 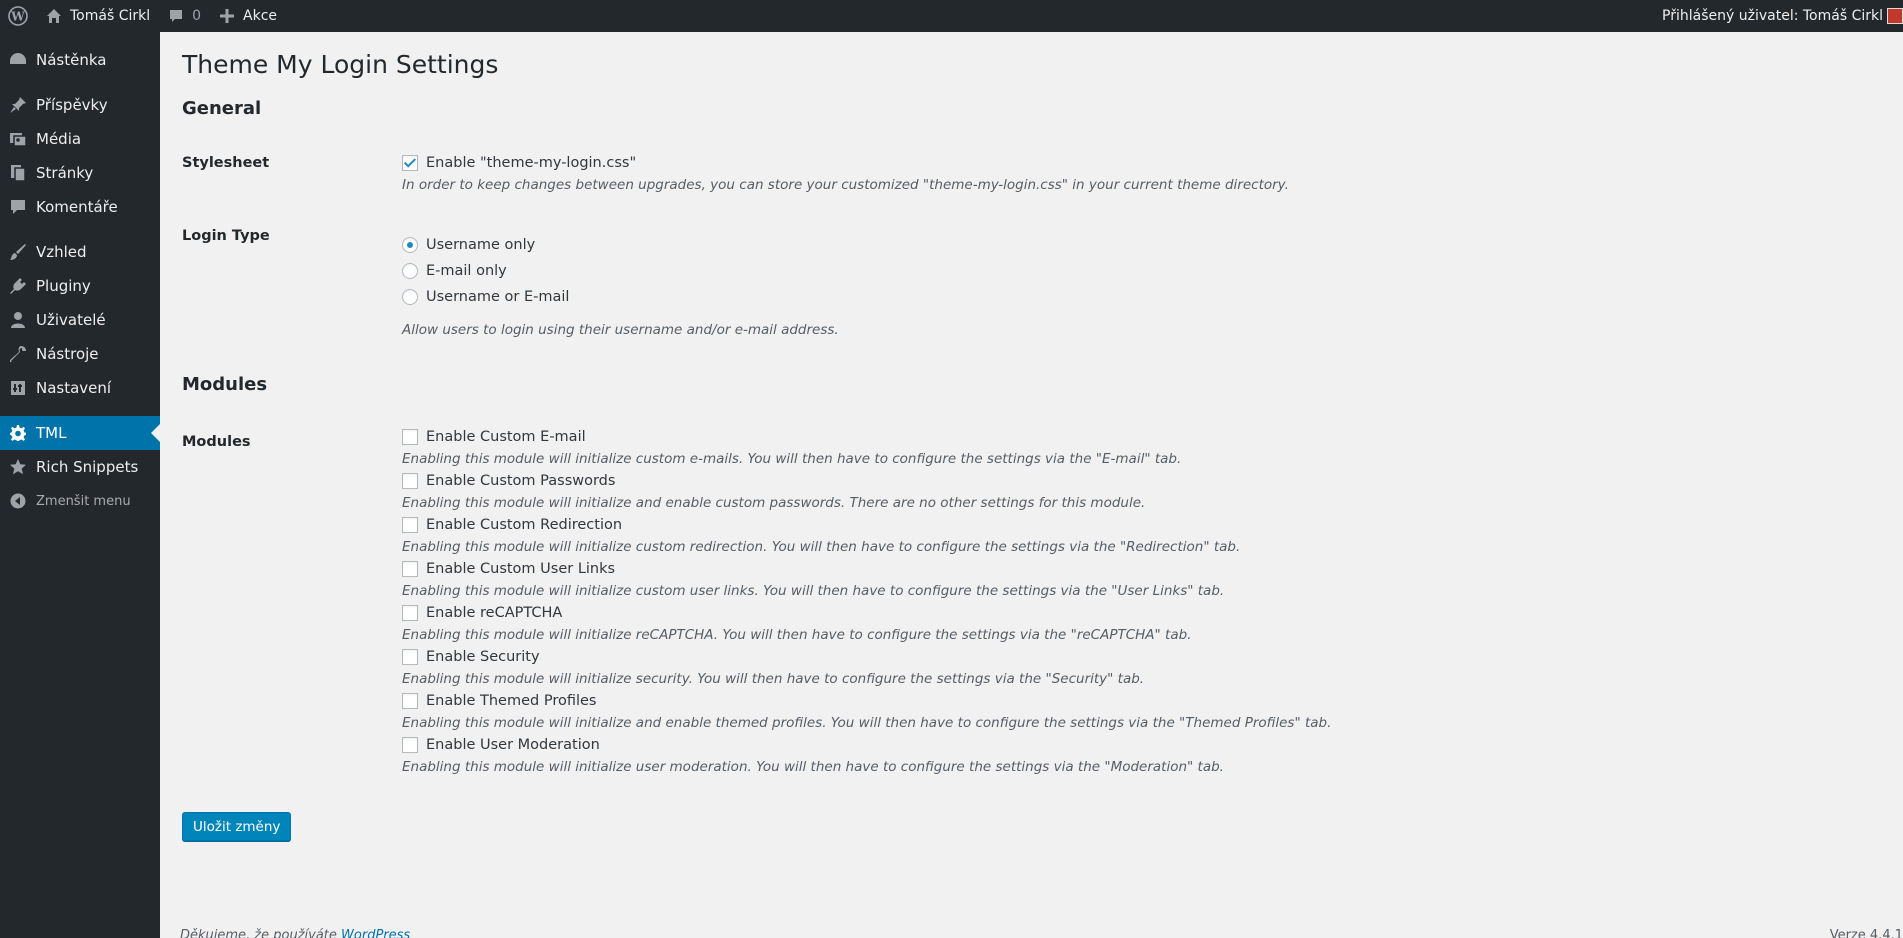 What do you see at coordinates (61, 252) in the screenshot?
I see `sidebar-item-label: Vzhled` at bounding box center [61, 252].